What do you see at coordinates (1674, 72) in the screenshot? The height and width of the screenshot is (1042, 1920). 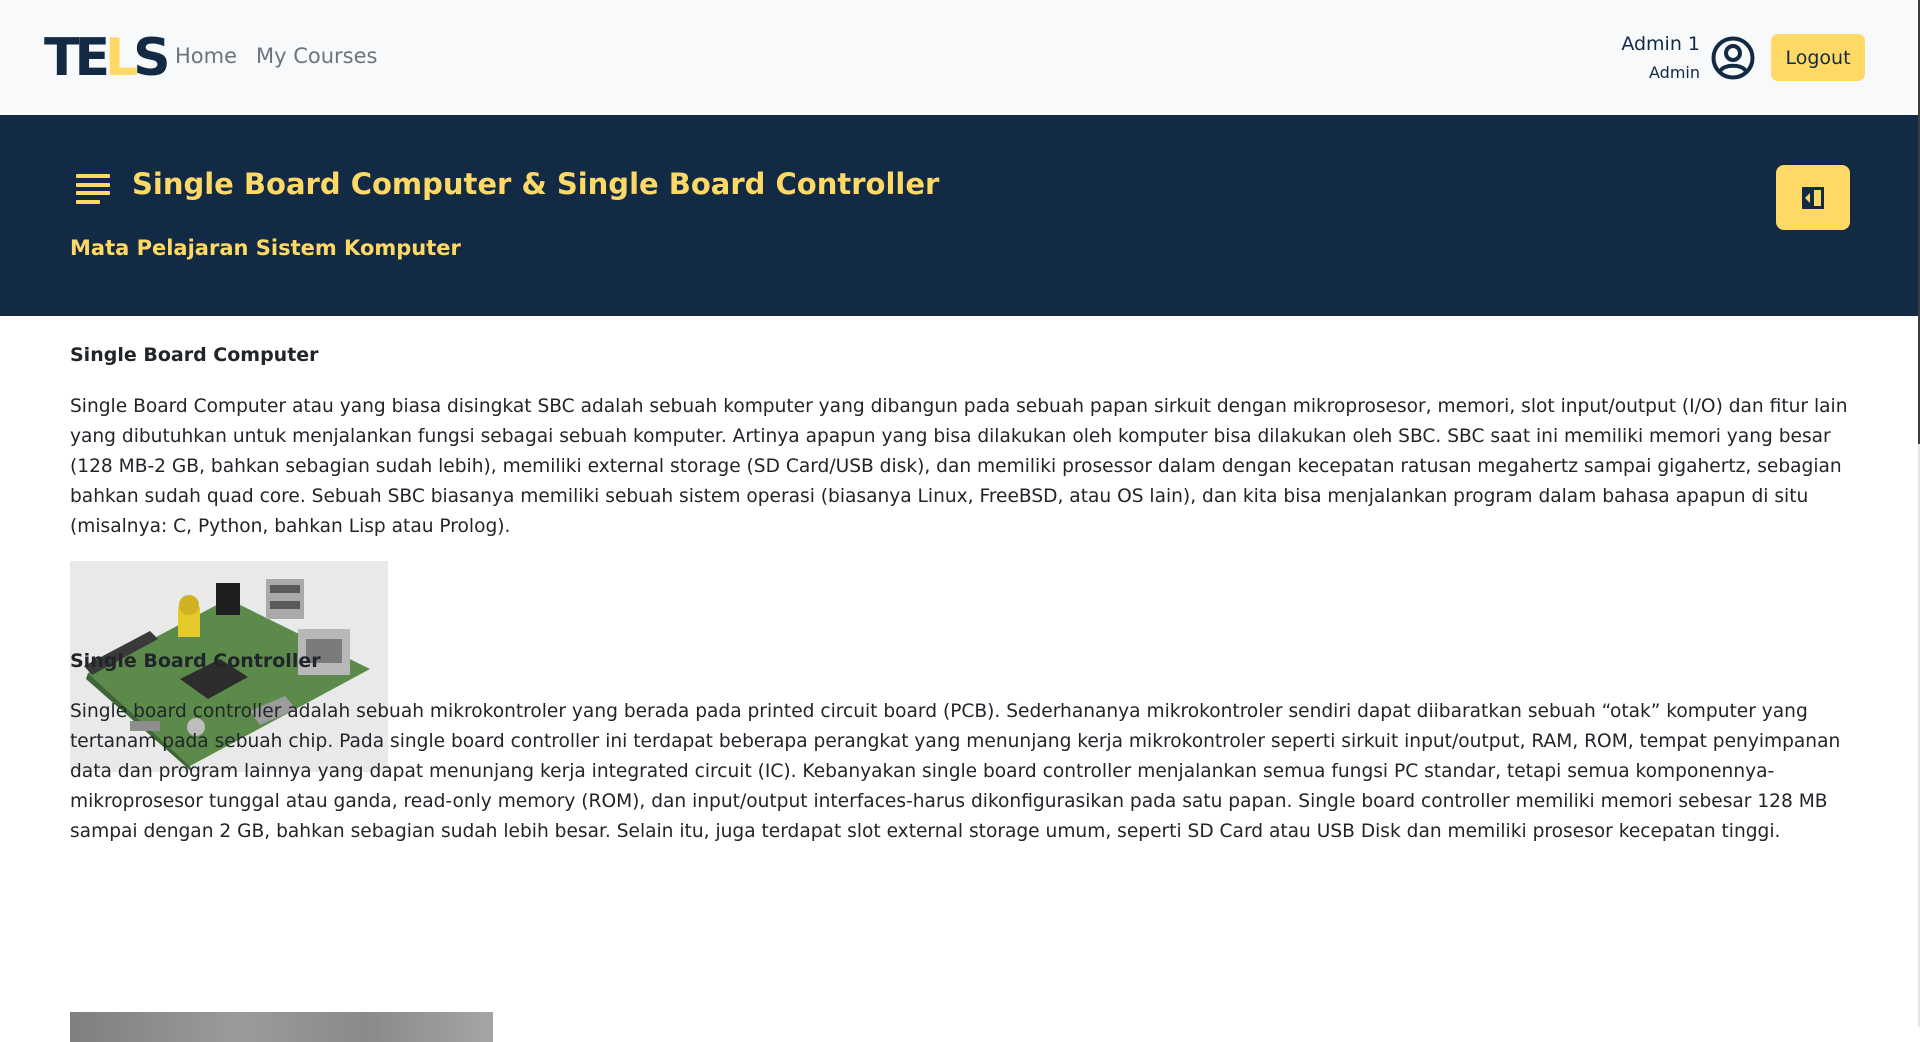 I see `user-role: Admin` at bounding box center [1674, 72].